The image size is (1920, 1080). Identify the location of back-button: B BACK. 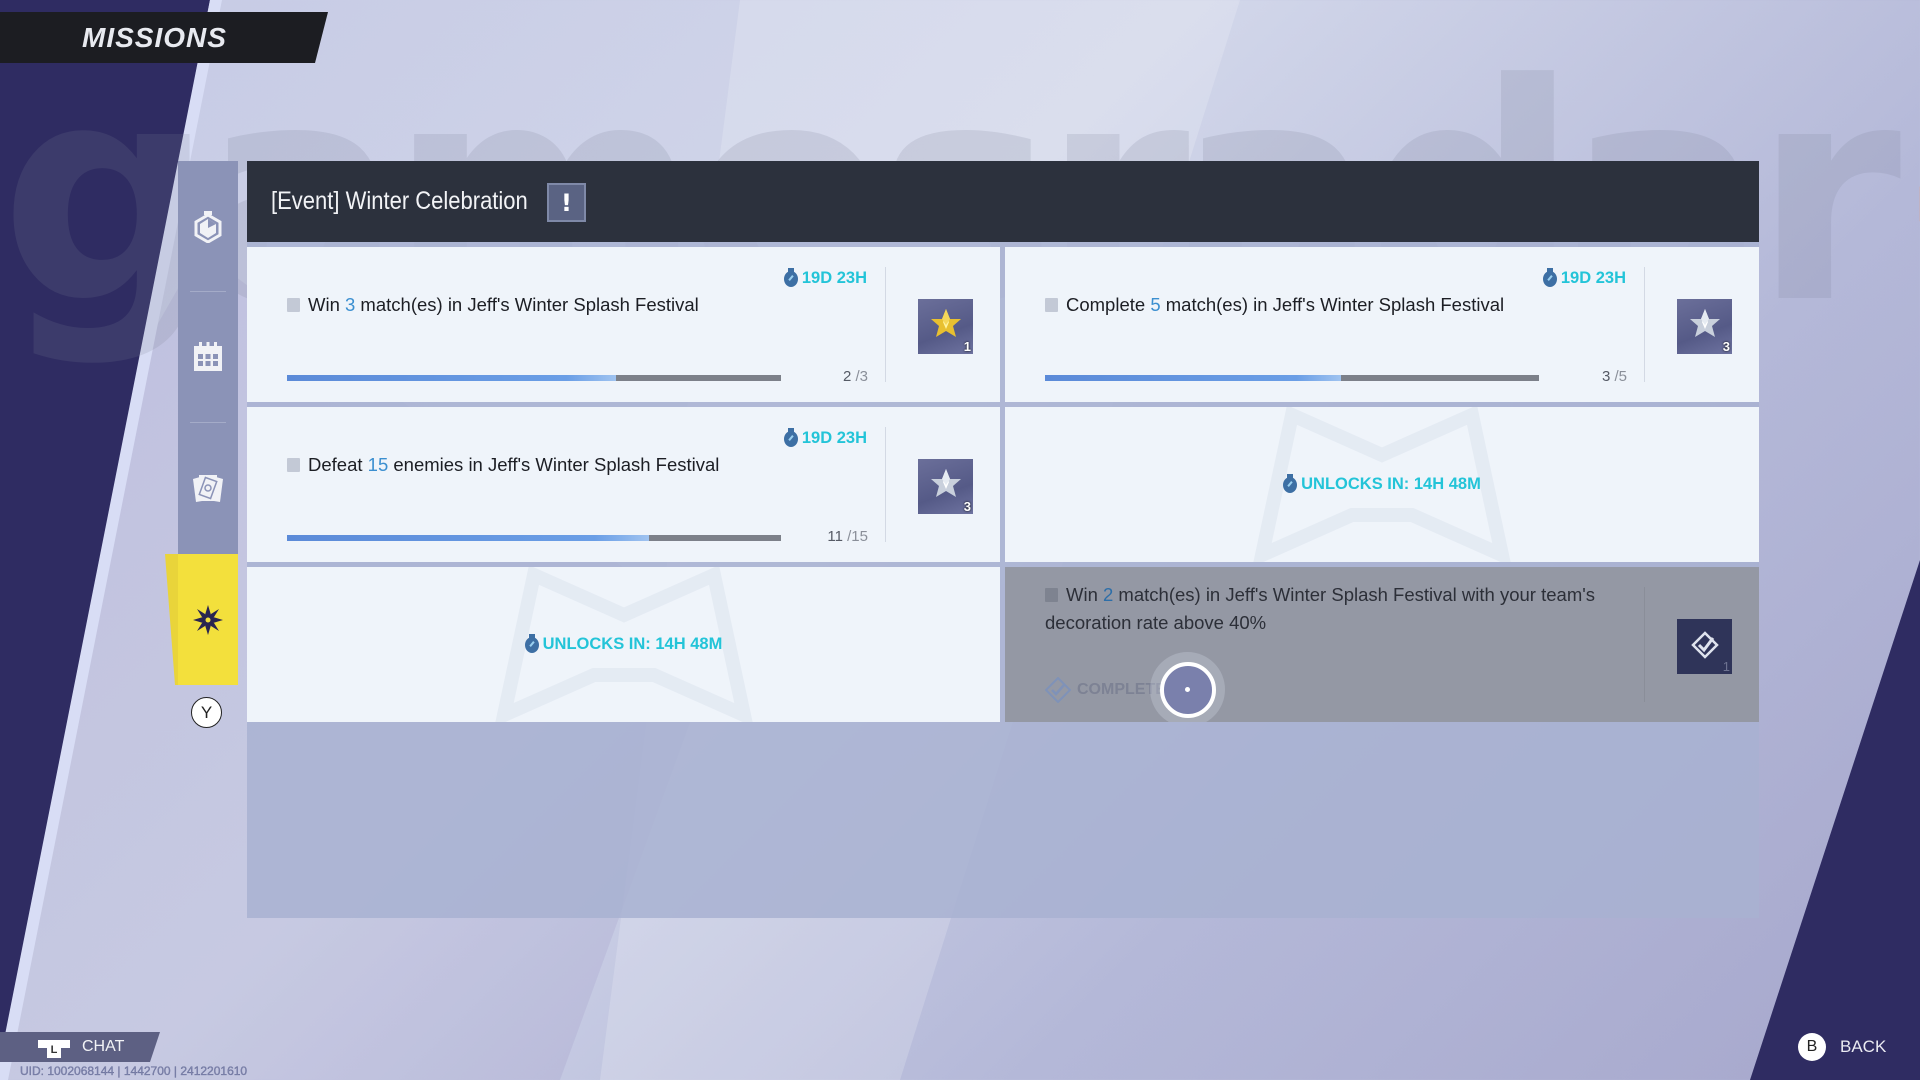
(1842, 1047).